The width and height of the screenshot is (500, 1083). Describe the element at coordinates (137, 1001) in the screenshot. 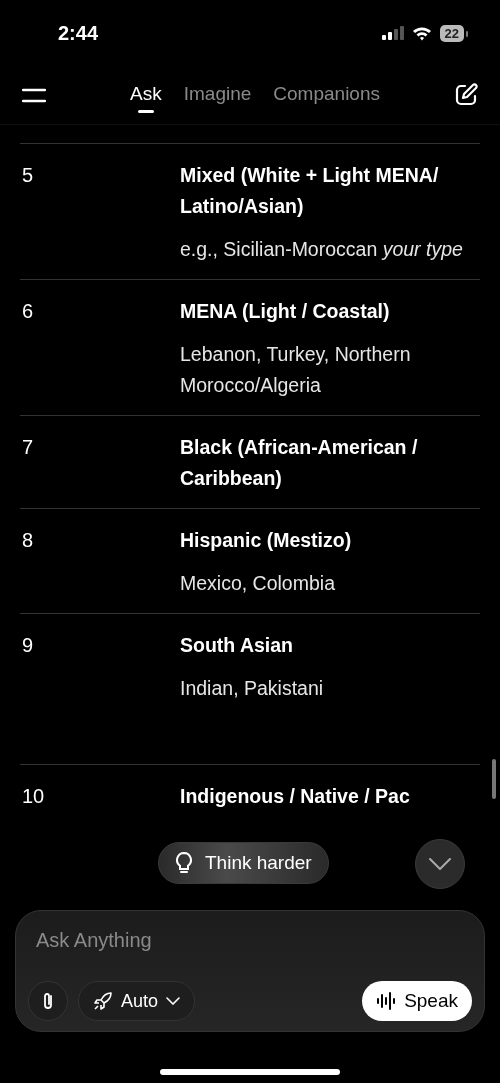

I see `mode-dropdown: Auto` at that location.